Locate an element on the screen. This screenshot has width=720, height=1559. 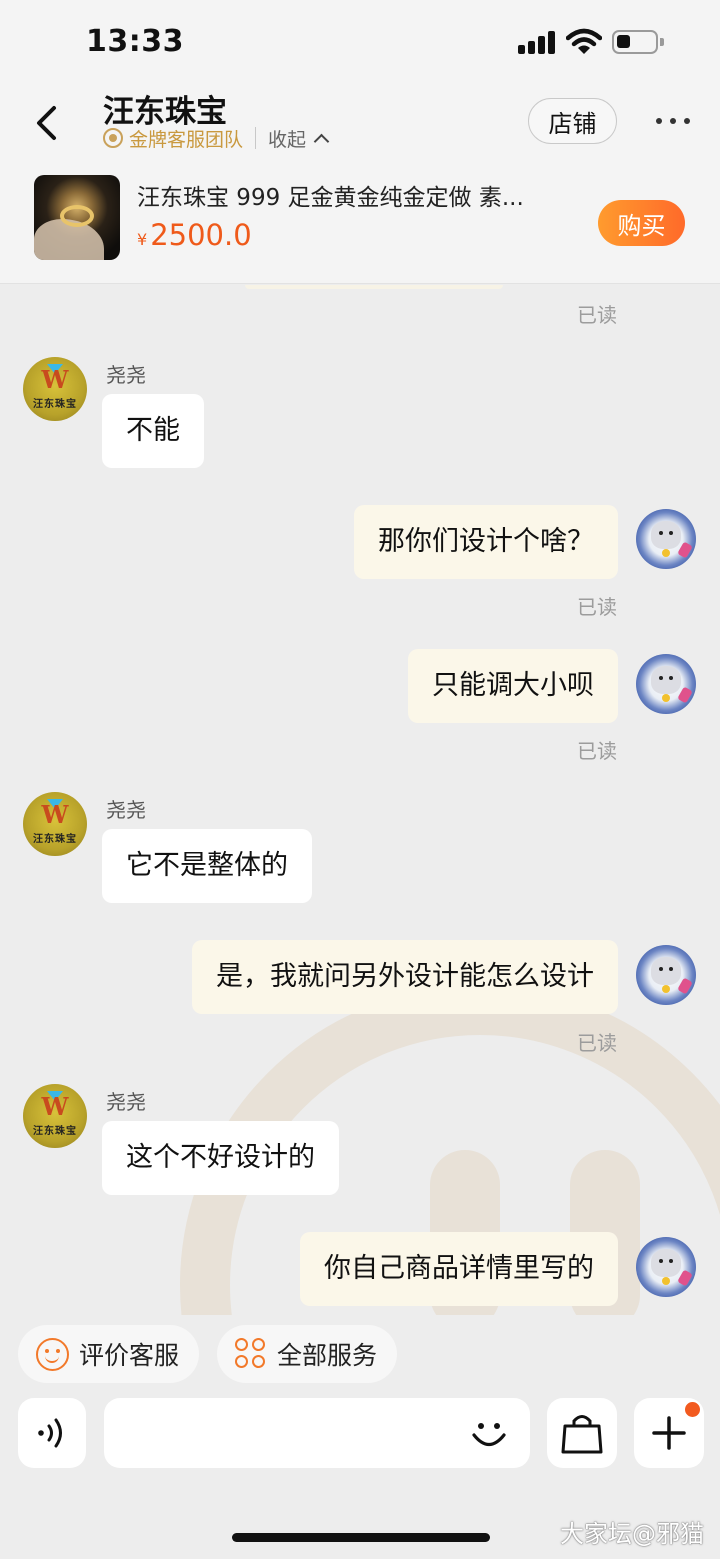
cellular-signal-icon is located at coordinates (538, 42).